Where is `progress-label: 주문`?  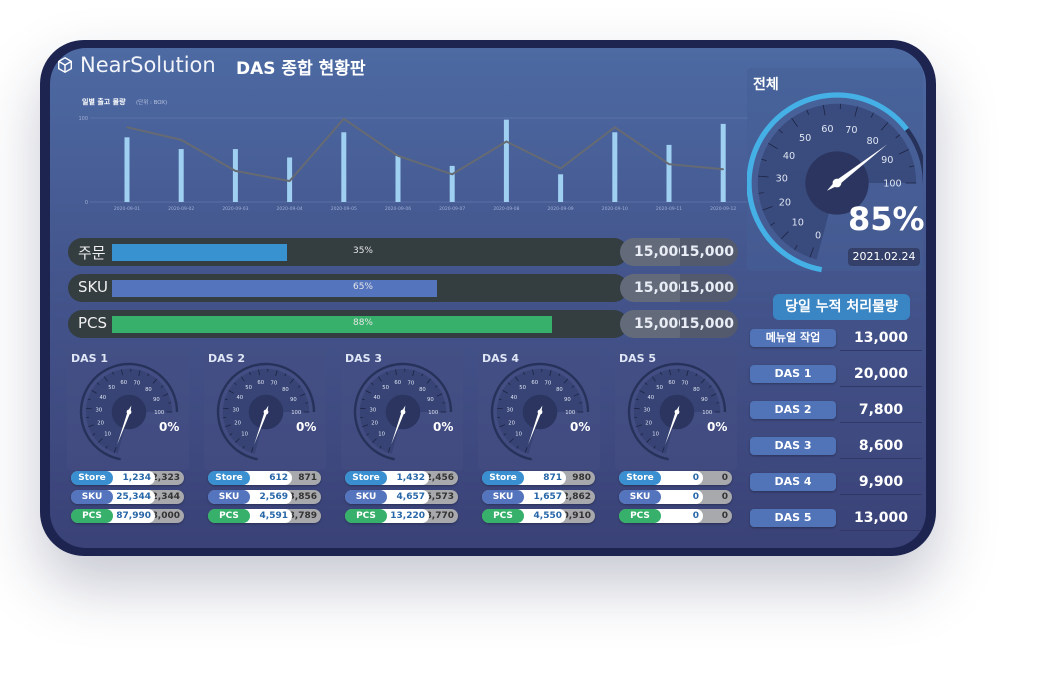
progress-label: 주문 is located at coordinates (92, 253).